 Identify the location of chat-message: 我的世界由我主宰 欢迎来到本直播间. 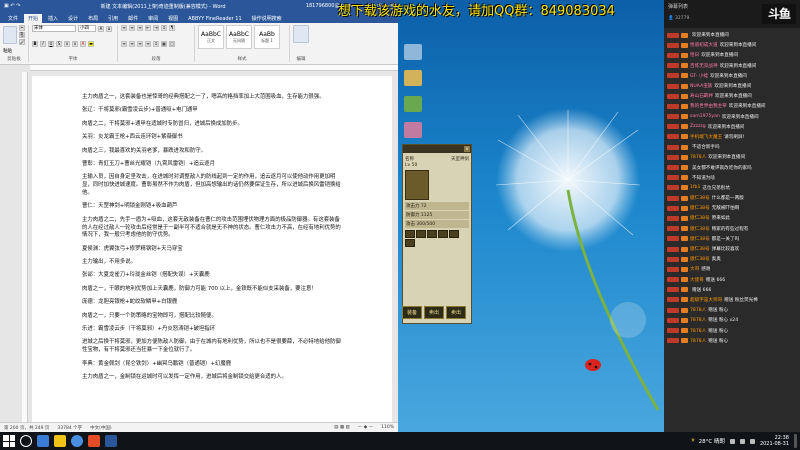
(732, 106).